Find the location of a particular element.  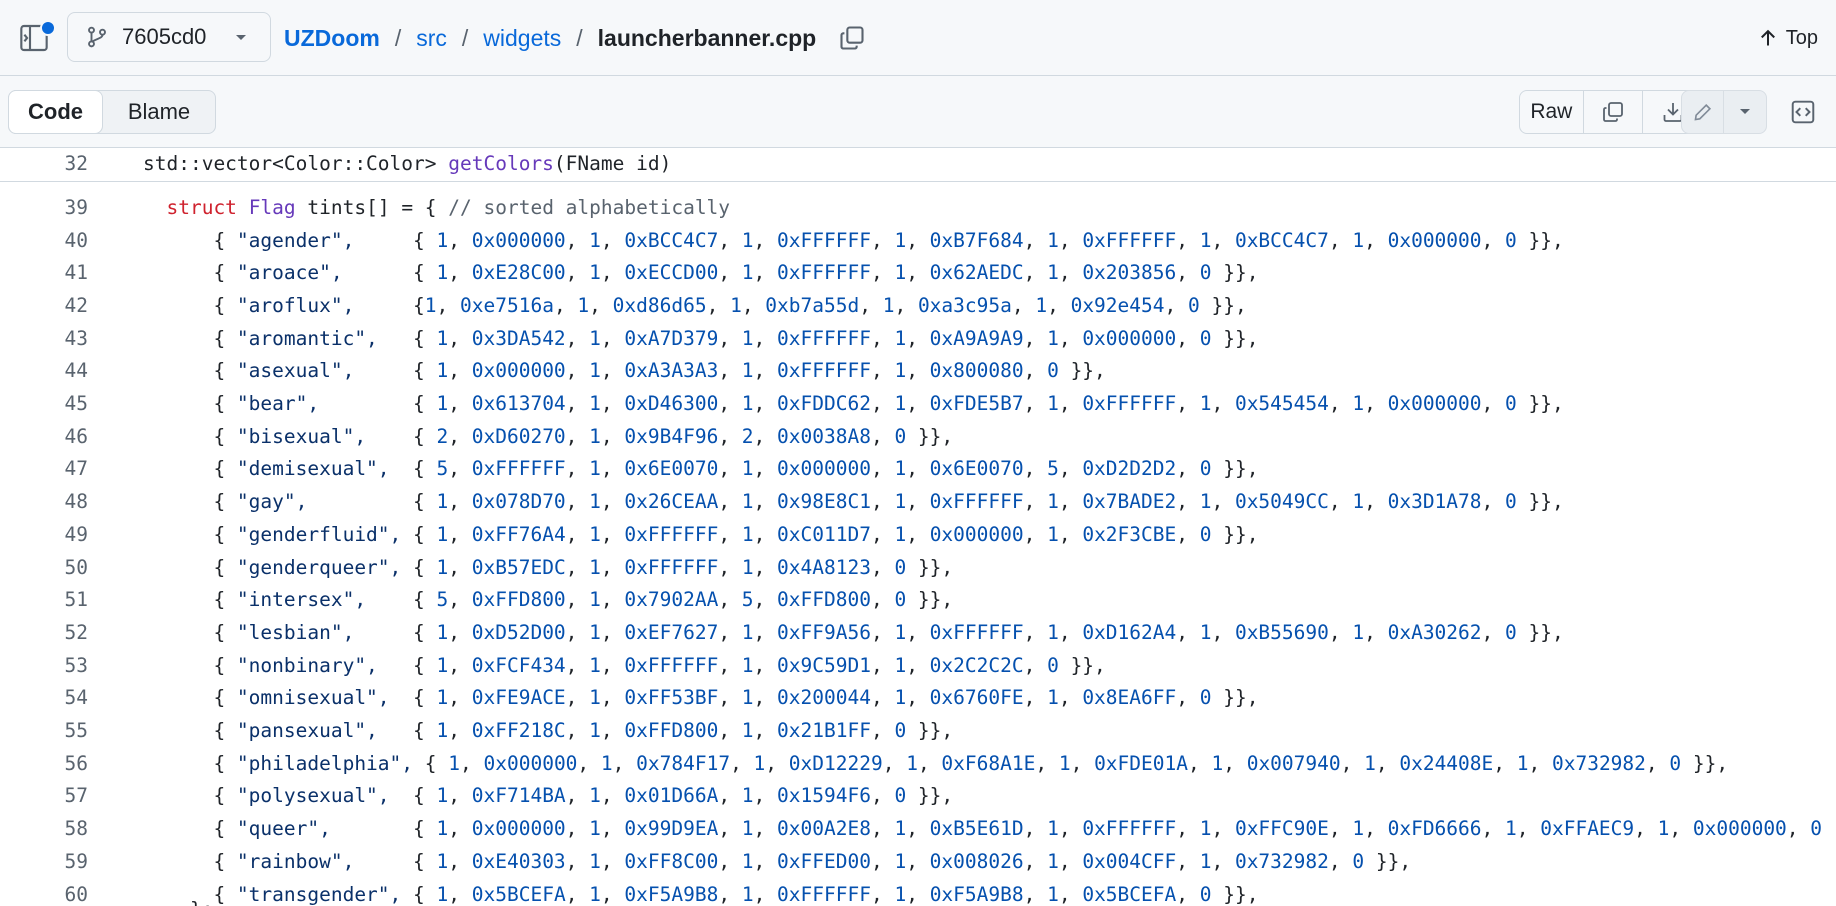

flag-name-string: "lesbian", is located at coordinates (295, 632).